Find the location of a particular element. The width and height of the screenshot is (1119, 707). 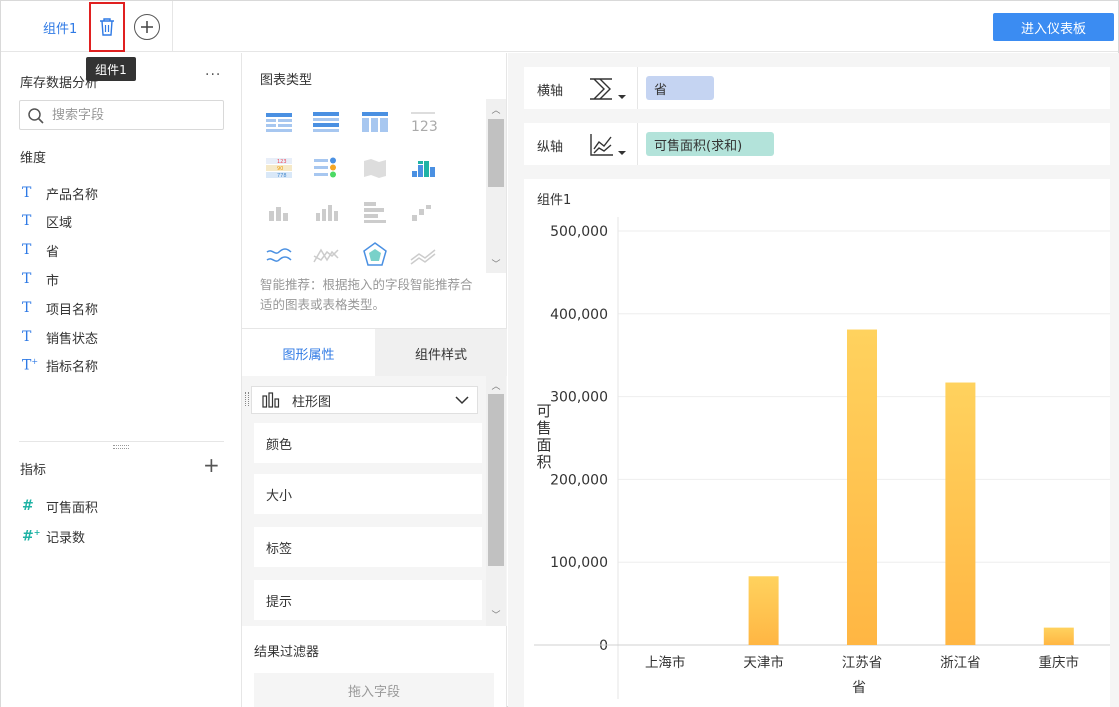

cross-table-icon is located at coordinates (375, 122).